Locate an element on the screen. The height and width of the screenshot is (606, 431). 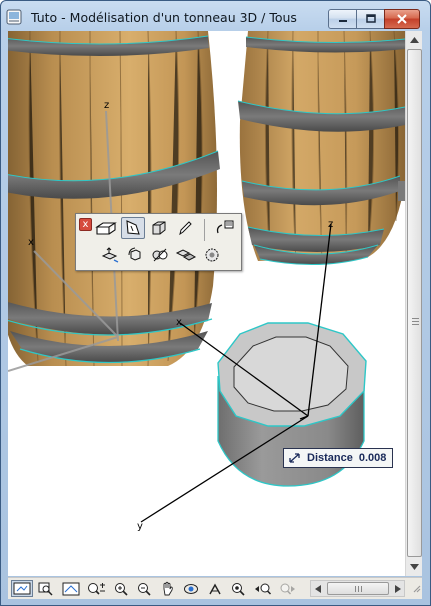
cube-face-icon is located at coordinates (159, 228).